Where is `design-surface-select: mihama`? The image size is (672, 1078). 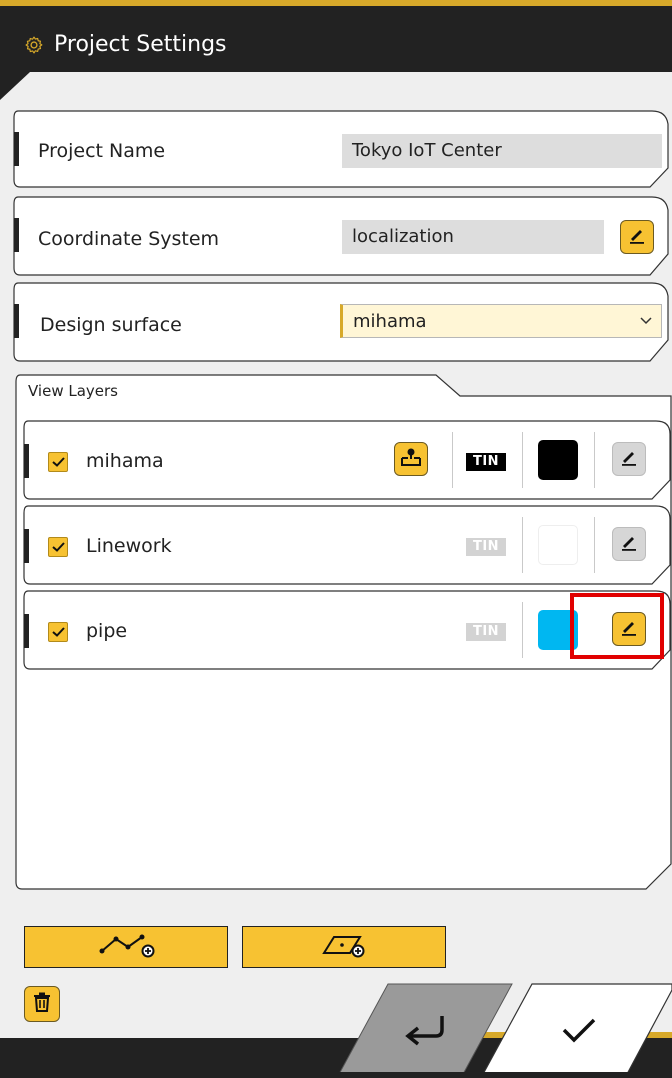
design-surface-select: mihama is located at coordinates (501, 321).